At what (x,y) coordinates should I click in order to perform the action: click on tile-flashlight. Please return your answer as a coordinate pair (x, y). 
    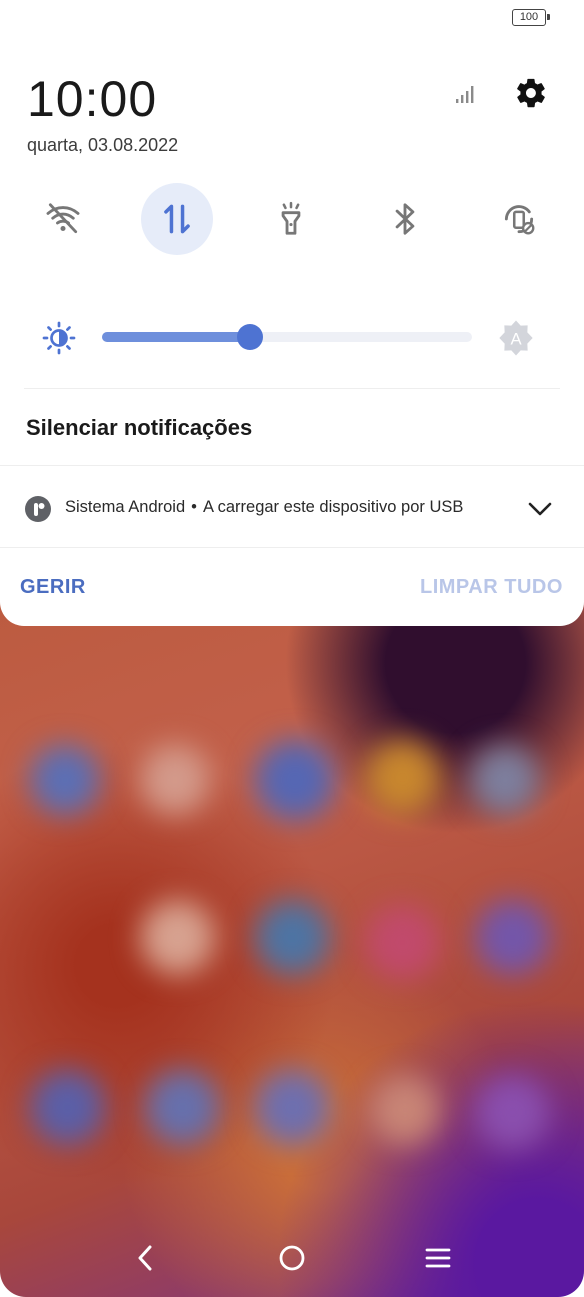
    Looking at the image, I should click on (291, 219).